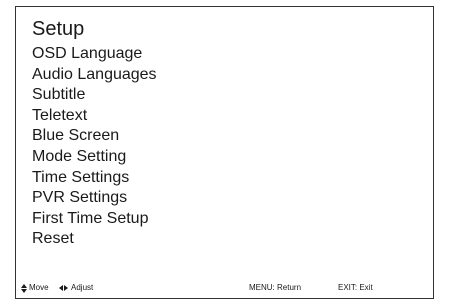  I want to click on menu-item-blue-screen: Blue Screen, so click(94, 136).